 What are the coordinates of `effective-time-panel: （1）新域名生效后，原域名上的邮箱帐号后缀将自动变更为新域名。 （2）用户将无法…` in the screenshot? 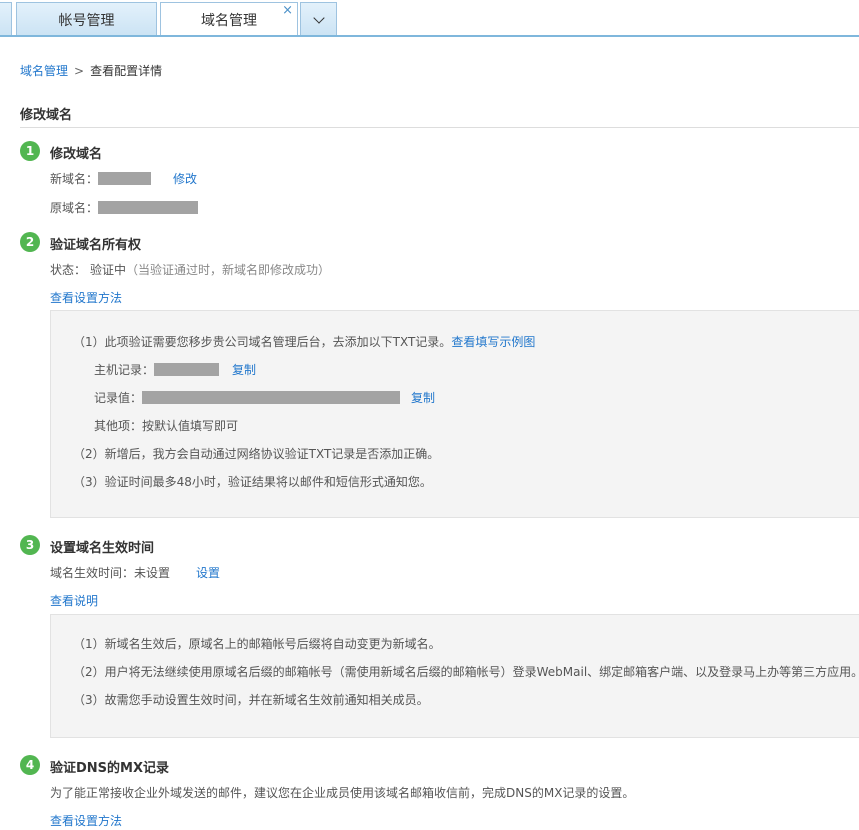 It's located at (454, 676).